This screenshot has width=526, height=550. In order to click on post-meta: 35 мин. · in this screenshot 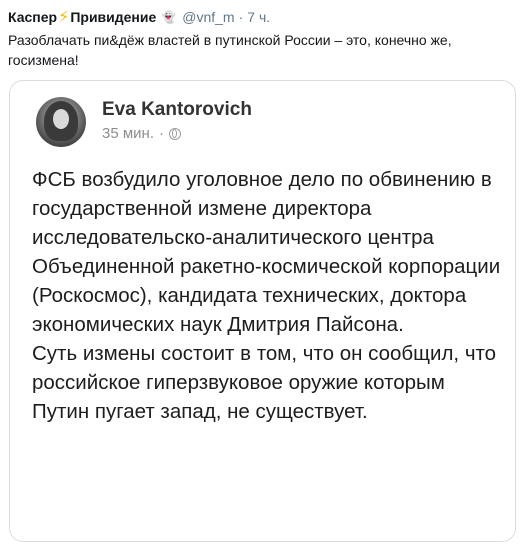, I will do `click(141, 133)`.